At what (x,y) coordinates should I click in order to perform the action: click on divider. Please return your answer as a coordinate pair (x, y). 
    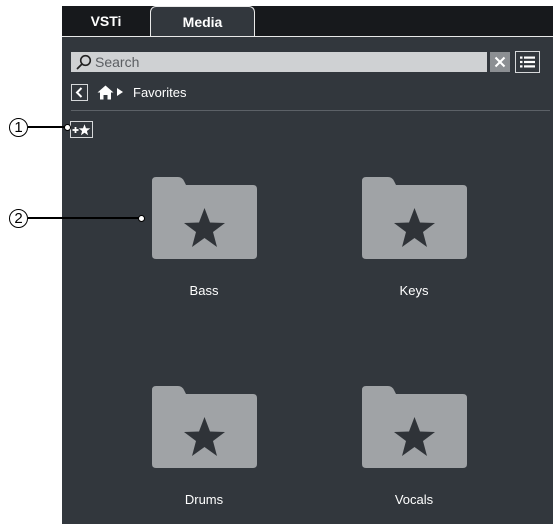
    Looking at the image, I should click on (310, 110).